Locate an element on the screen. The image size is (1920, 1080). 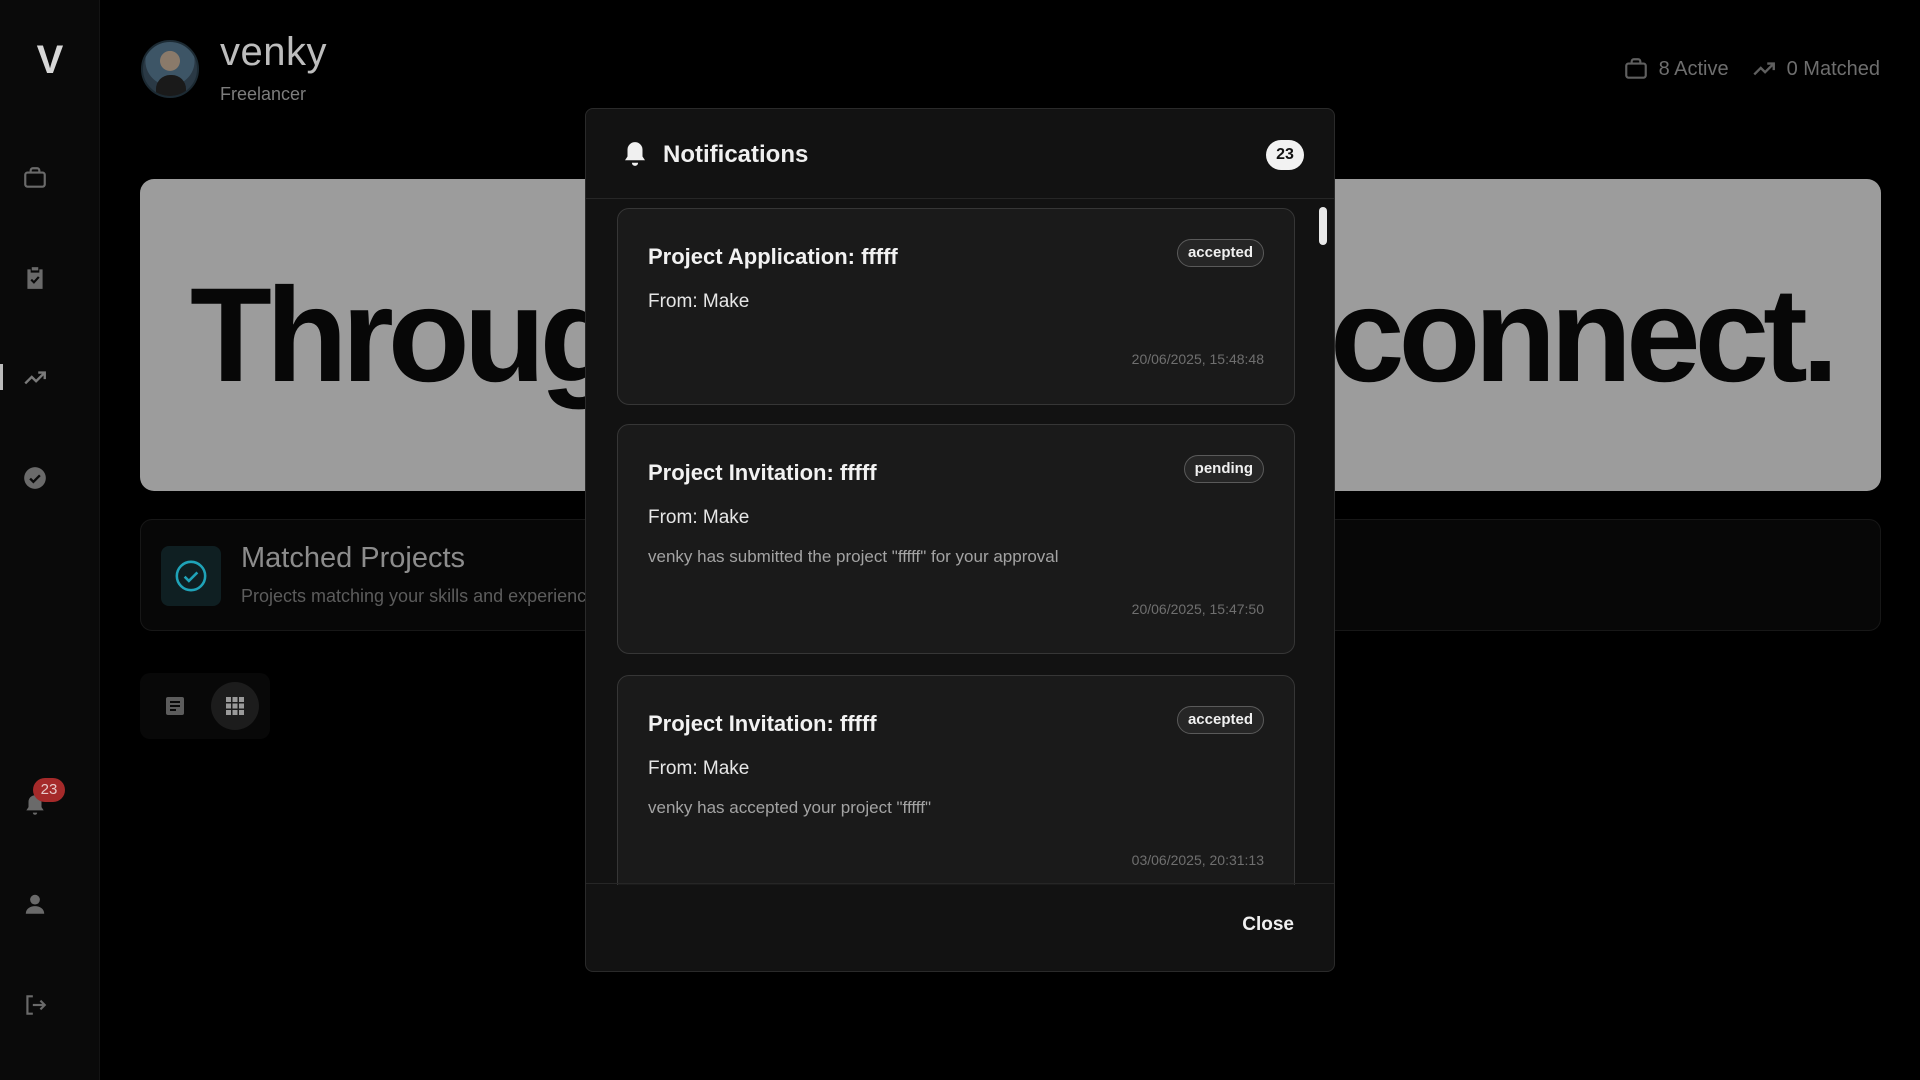
scrollbar-thumb is located at coordinates (1323, 226).